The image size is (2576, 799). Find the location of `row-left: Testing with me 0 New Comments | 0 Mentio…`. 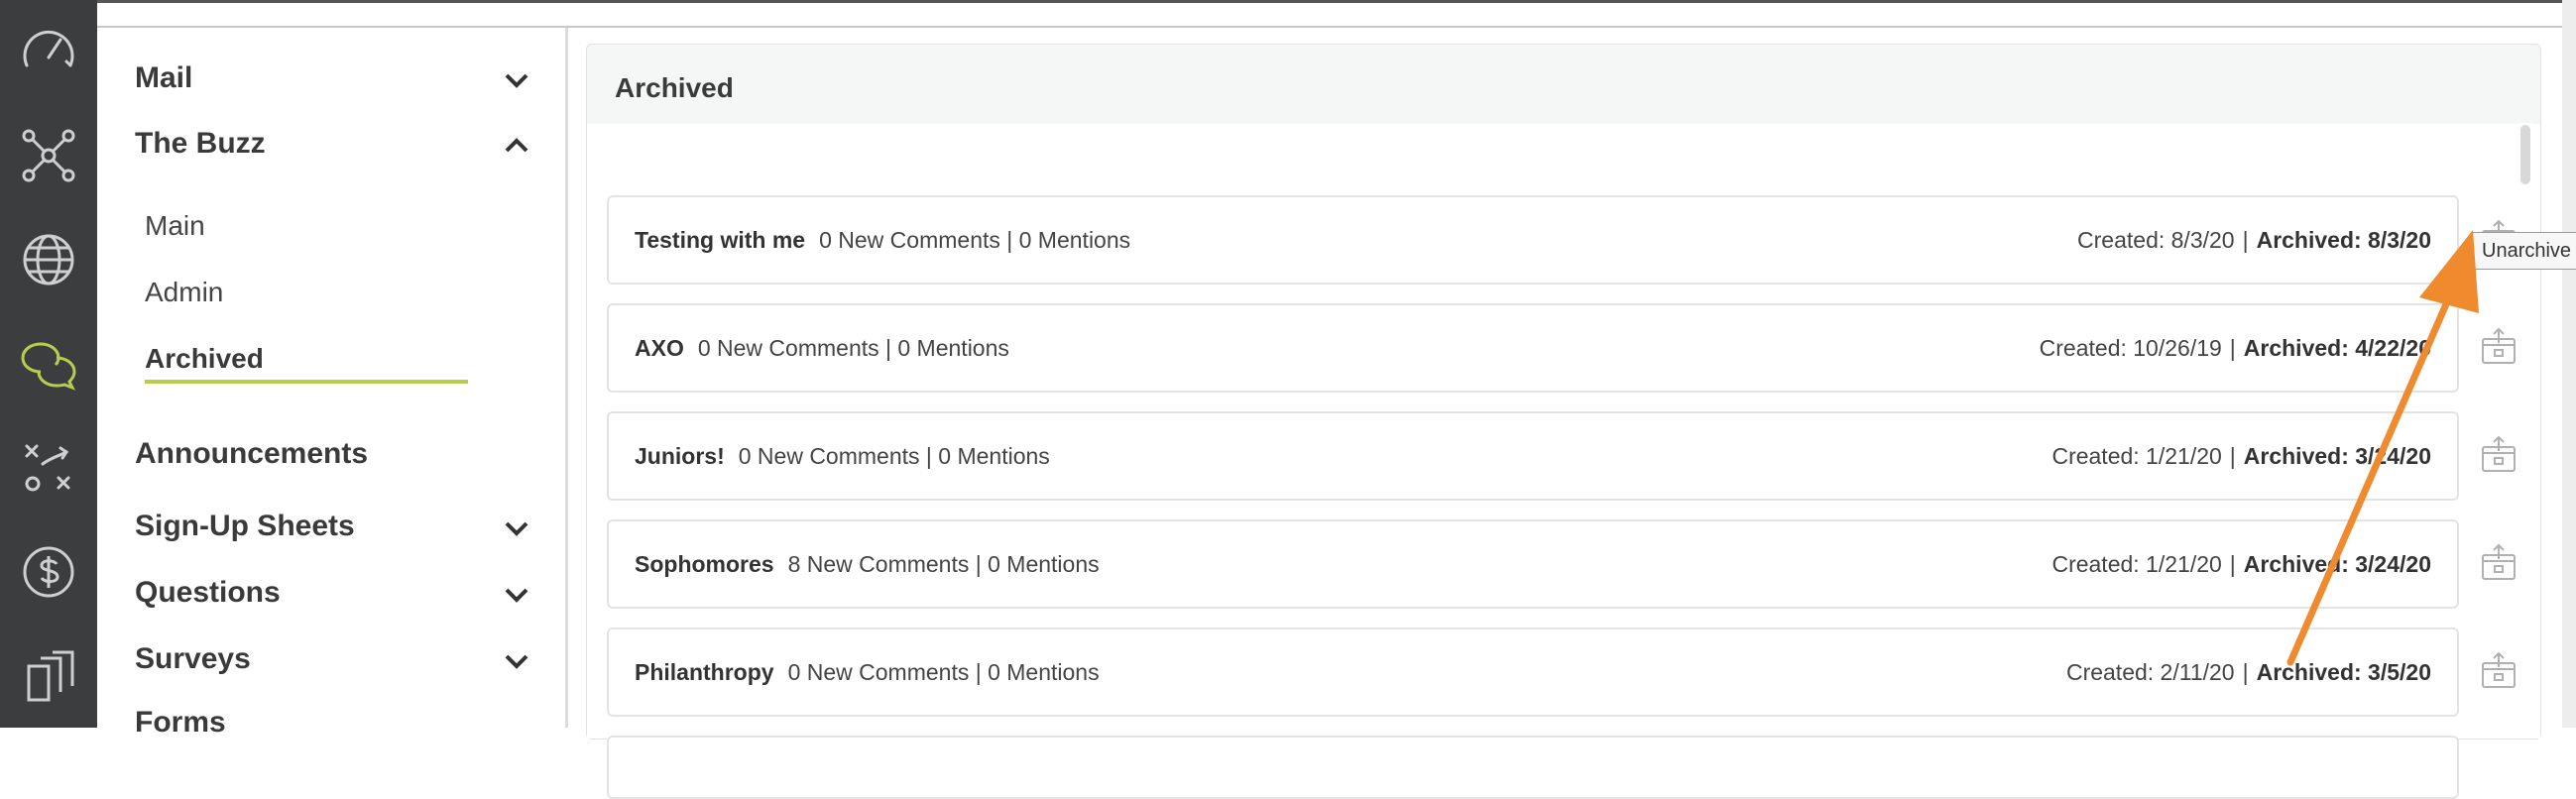

row-left: Testing with me 0 New Comments | 0 Mentio… is located at coordinates (882, 240).